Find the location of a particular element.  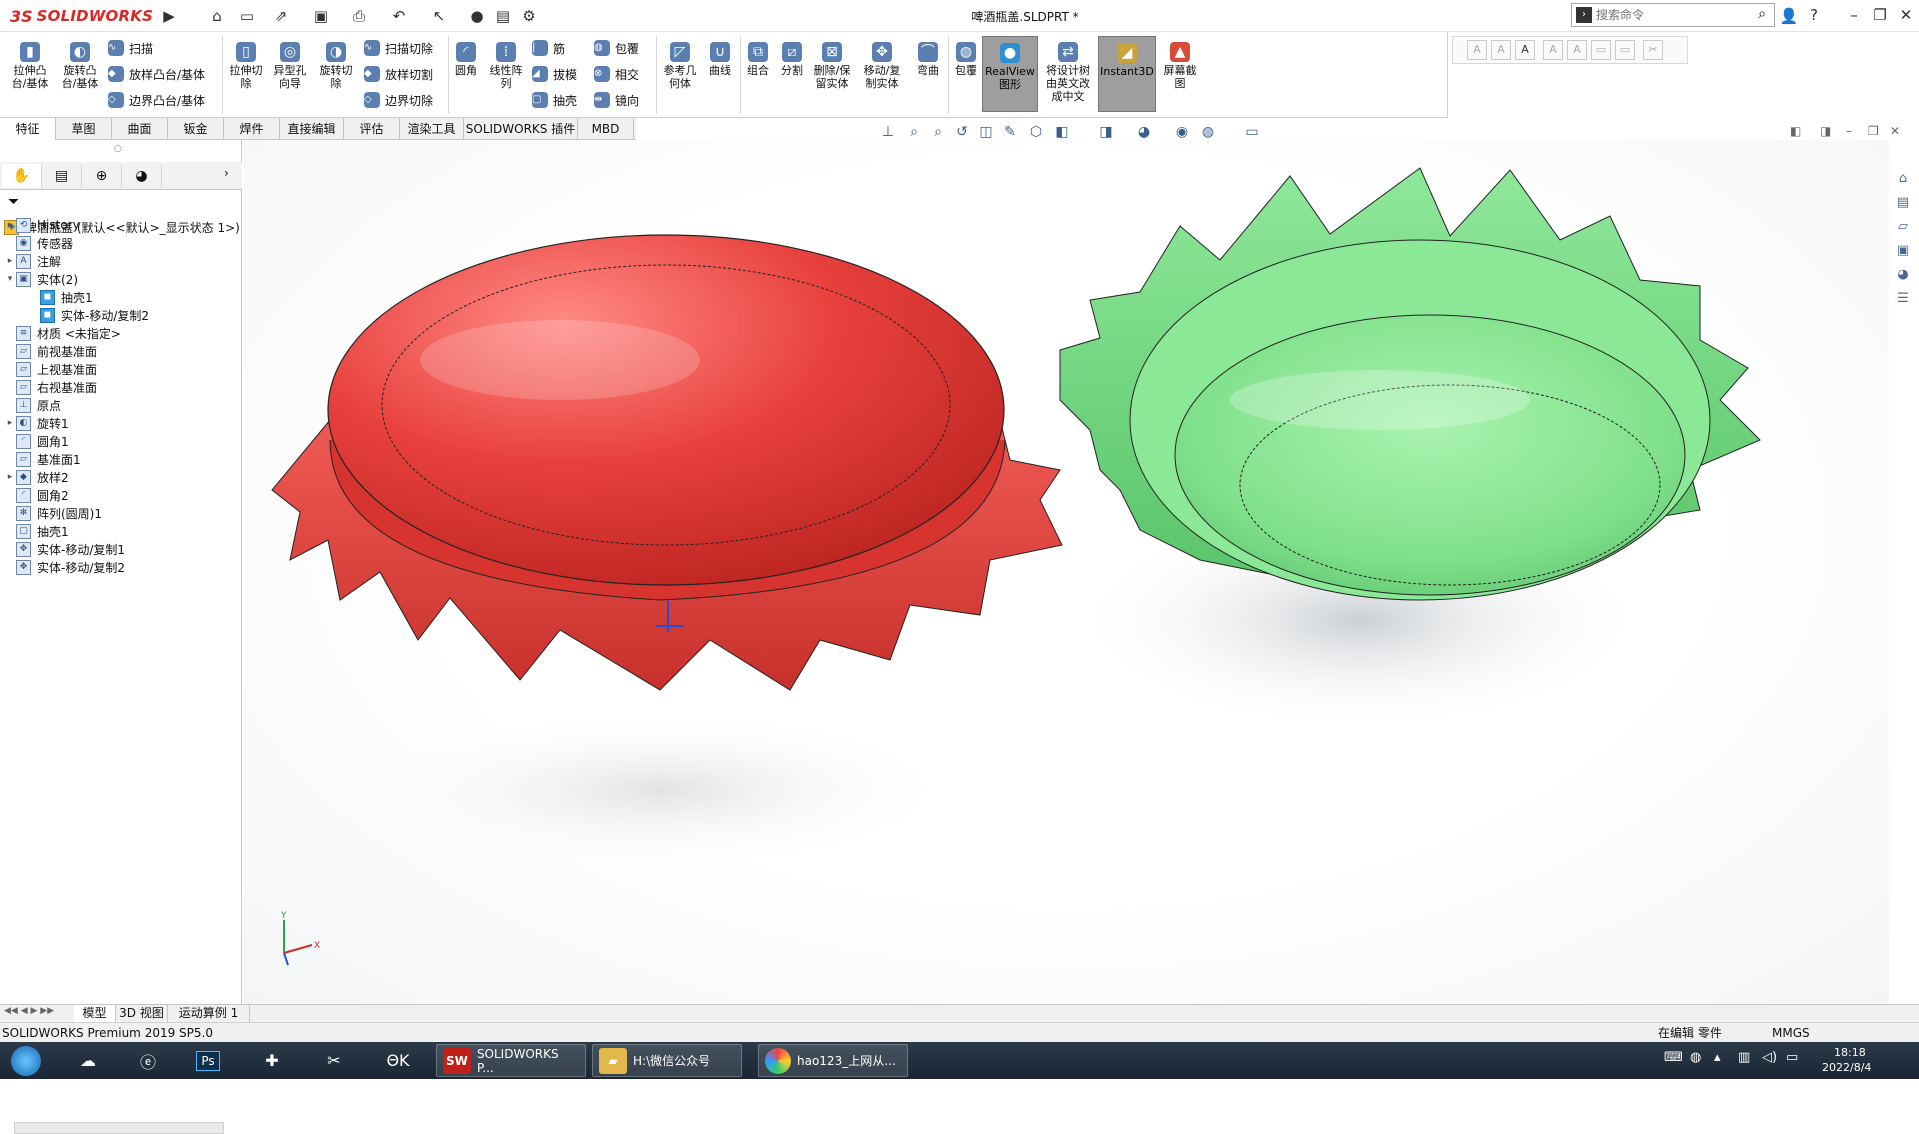

search-input is located at coordinates (1671, 15).